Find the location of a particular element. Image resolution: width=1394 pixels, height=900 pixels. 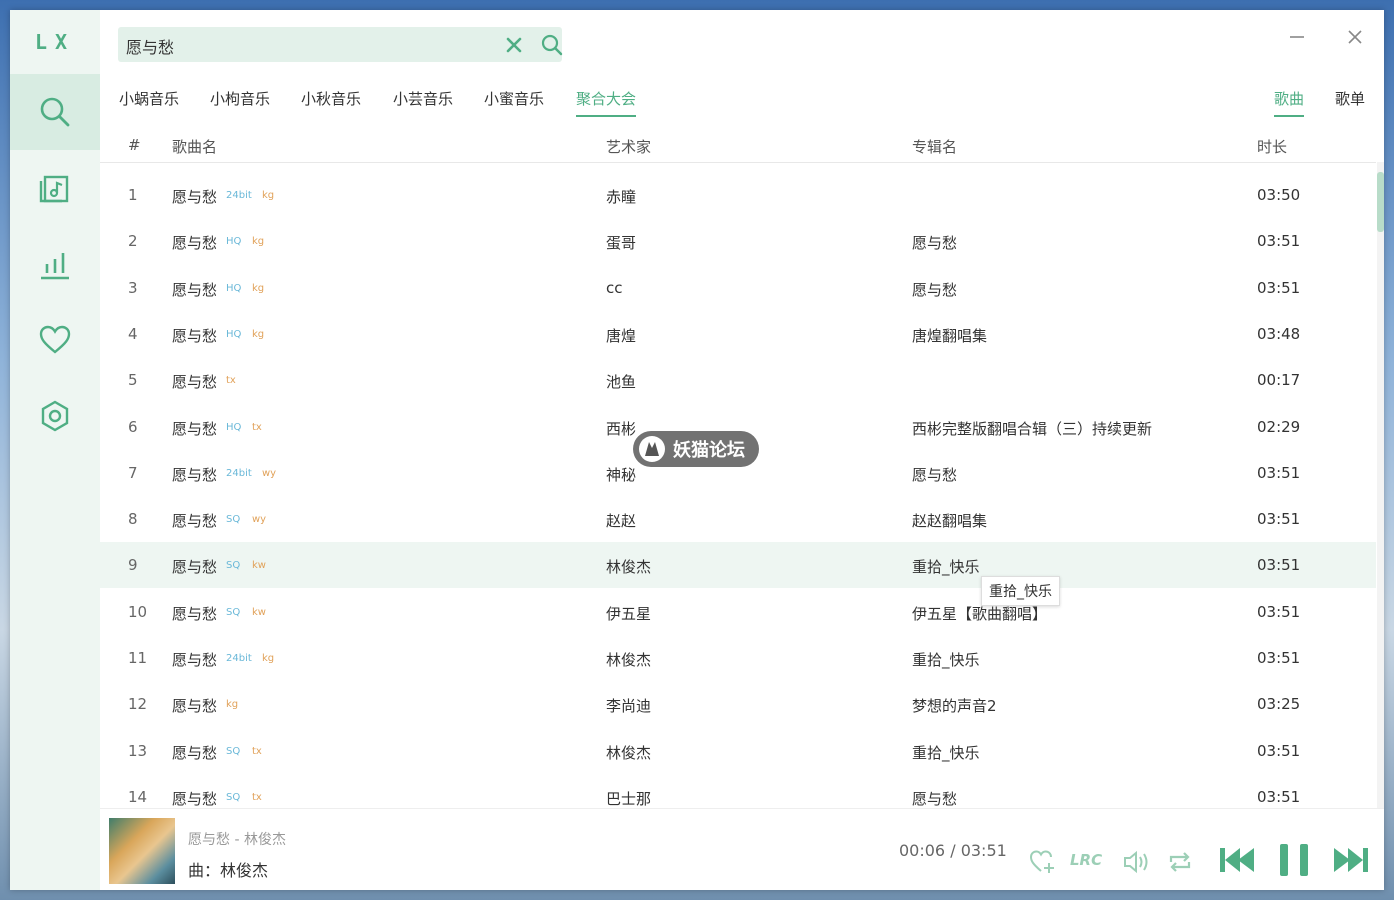

watermark-text: 妖猫论坛 is located at coordinates (709, 450).